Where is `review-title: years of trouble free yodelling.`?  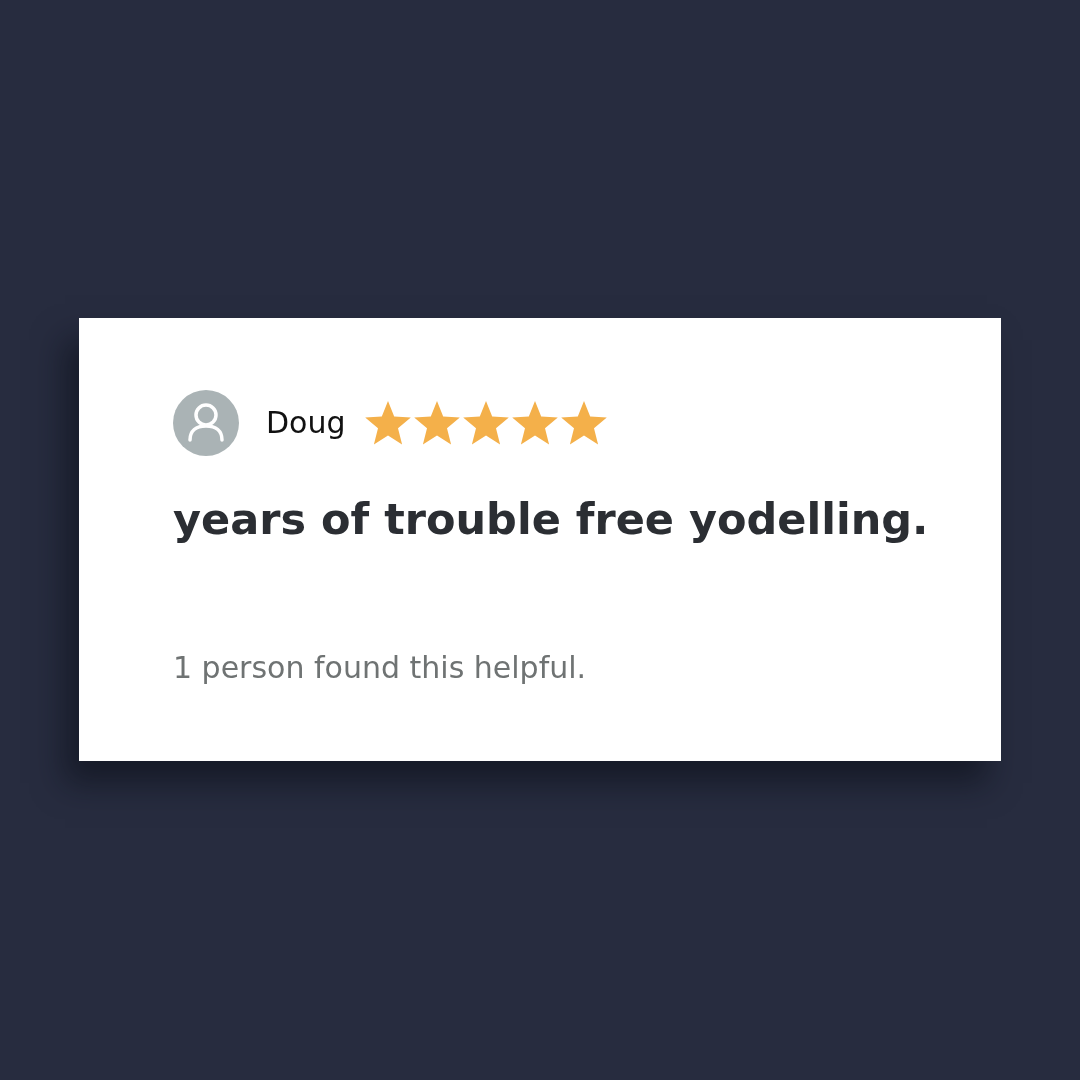
review-title: years of trouble free yodelling. is located at coordinates (551, 520).